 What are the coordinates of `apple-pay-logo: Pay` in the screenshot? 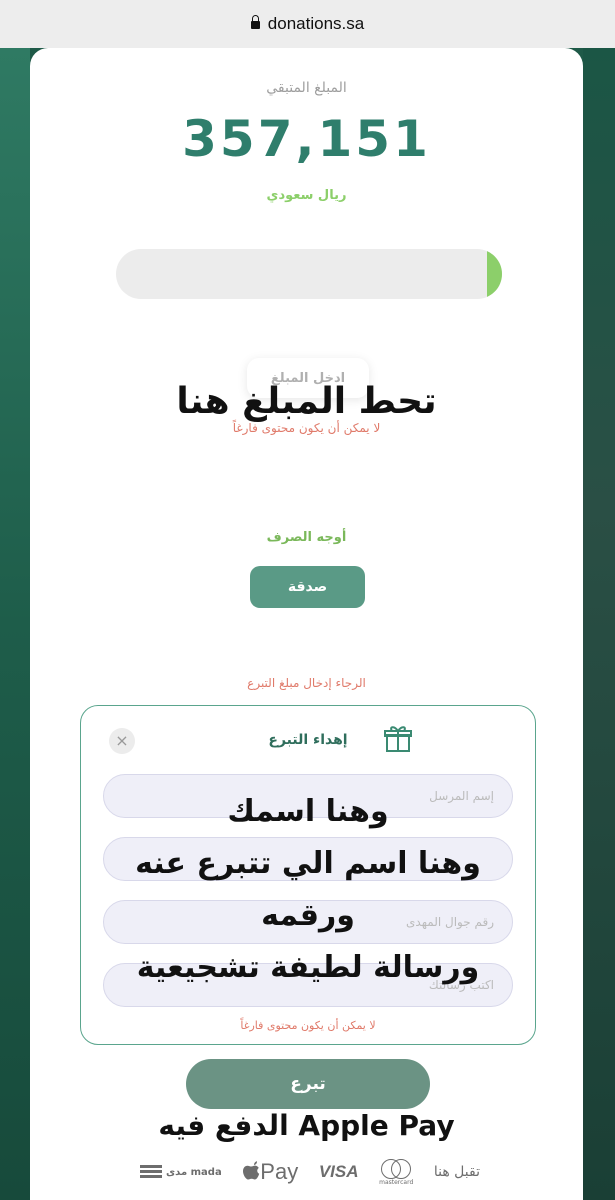 It's located at (270, 1172).